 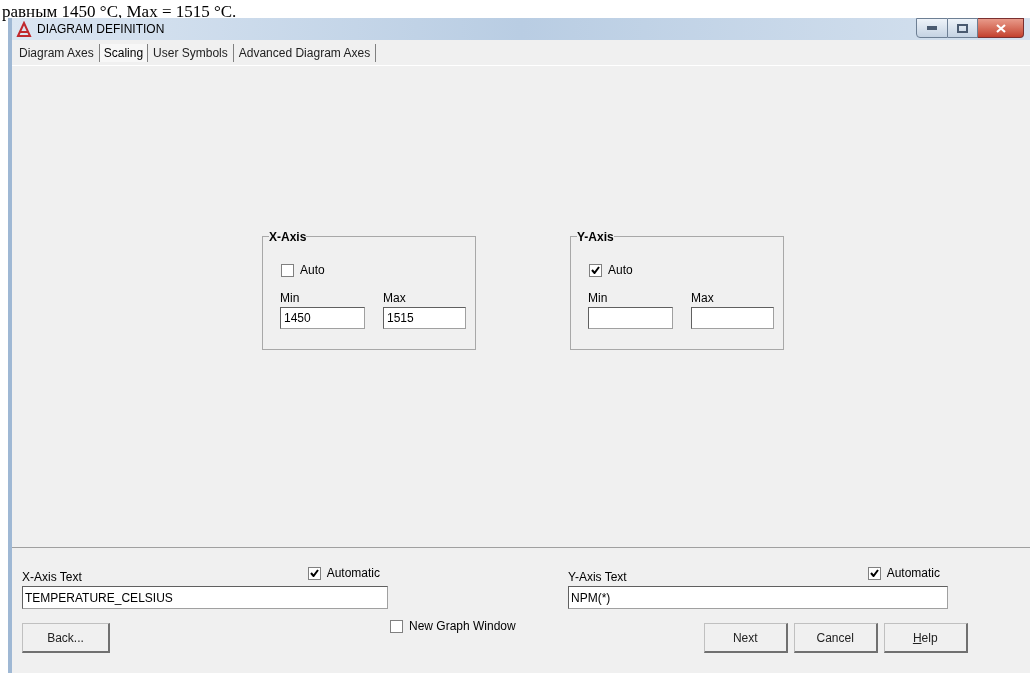 I want to click on tab: Diagram Axes, so click(x=57, y=53).